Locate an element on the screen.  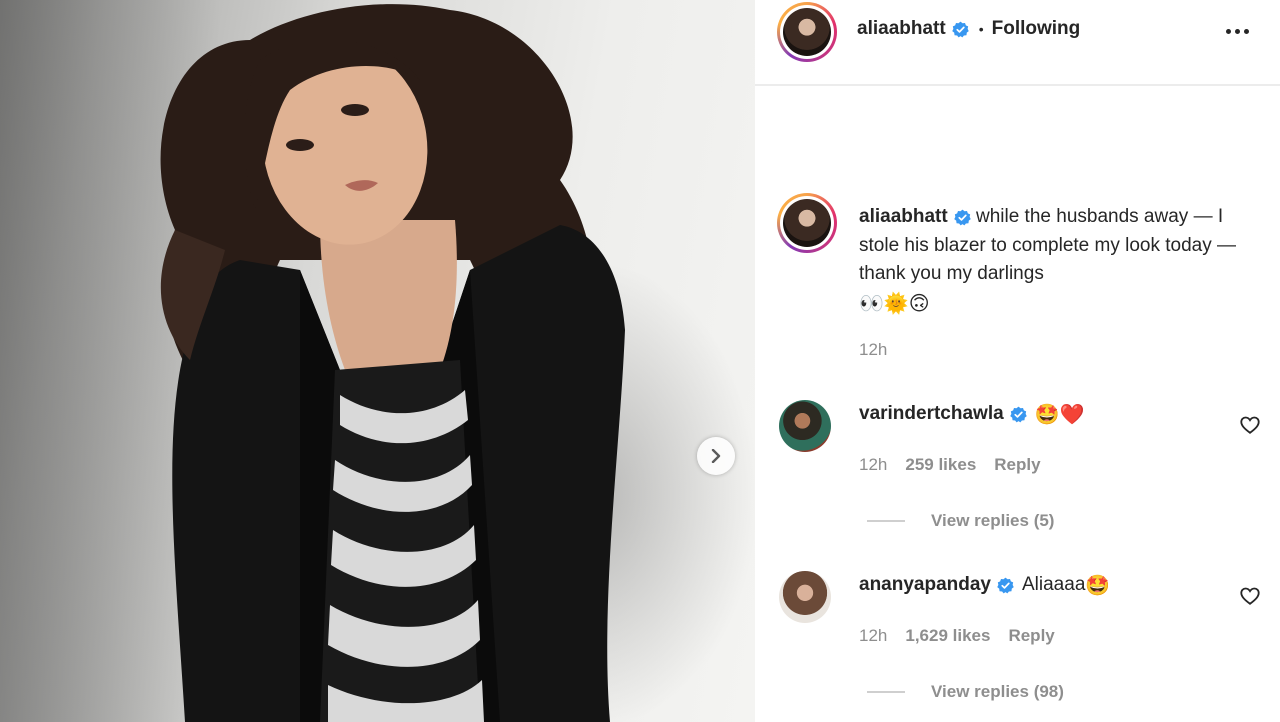
caption-emojis: 👀🌞🙃 is located at coordinates (894, 302).